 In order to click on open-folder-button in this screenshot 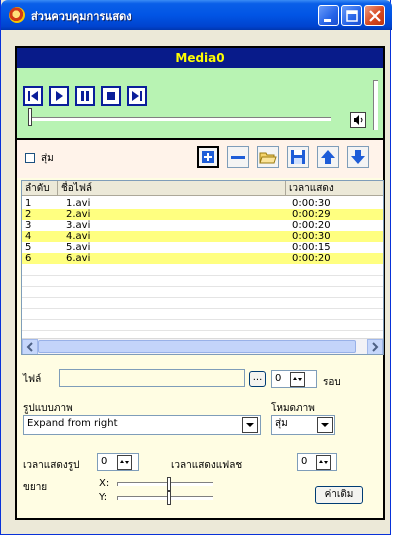, I will do `click(268, 157)`.